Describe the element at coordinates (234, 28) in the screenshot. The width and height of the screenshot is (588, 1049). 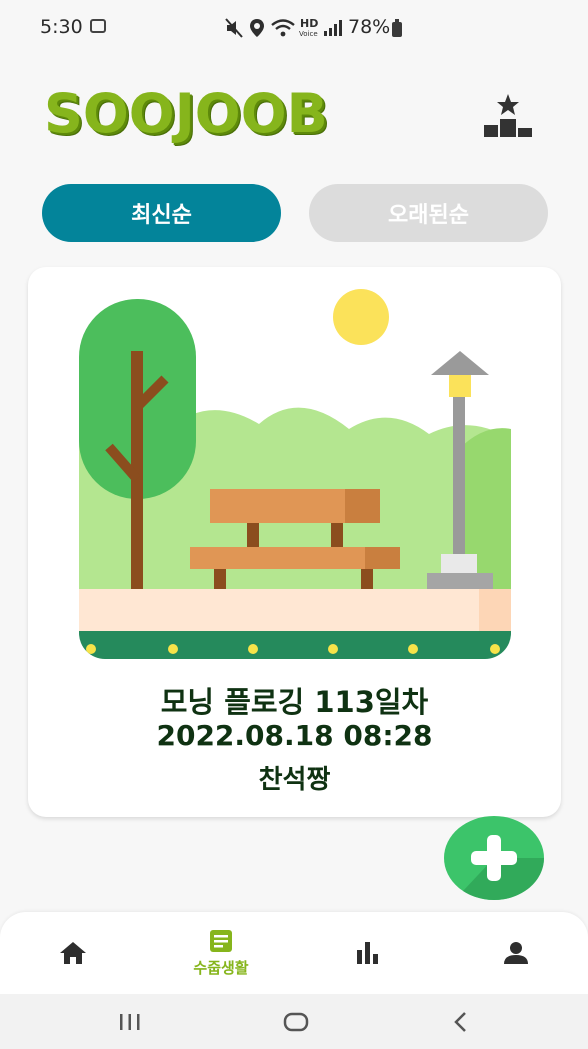
I see `mute-icon` at that location.